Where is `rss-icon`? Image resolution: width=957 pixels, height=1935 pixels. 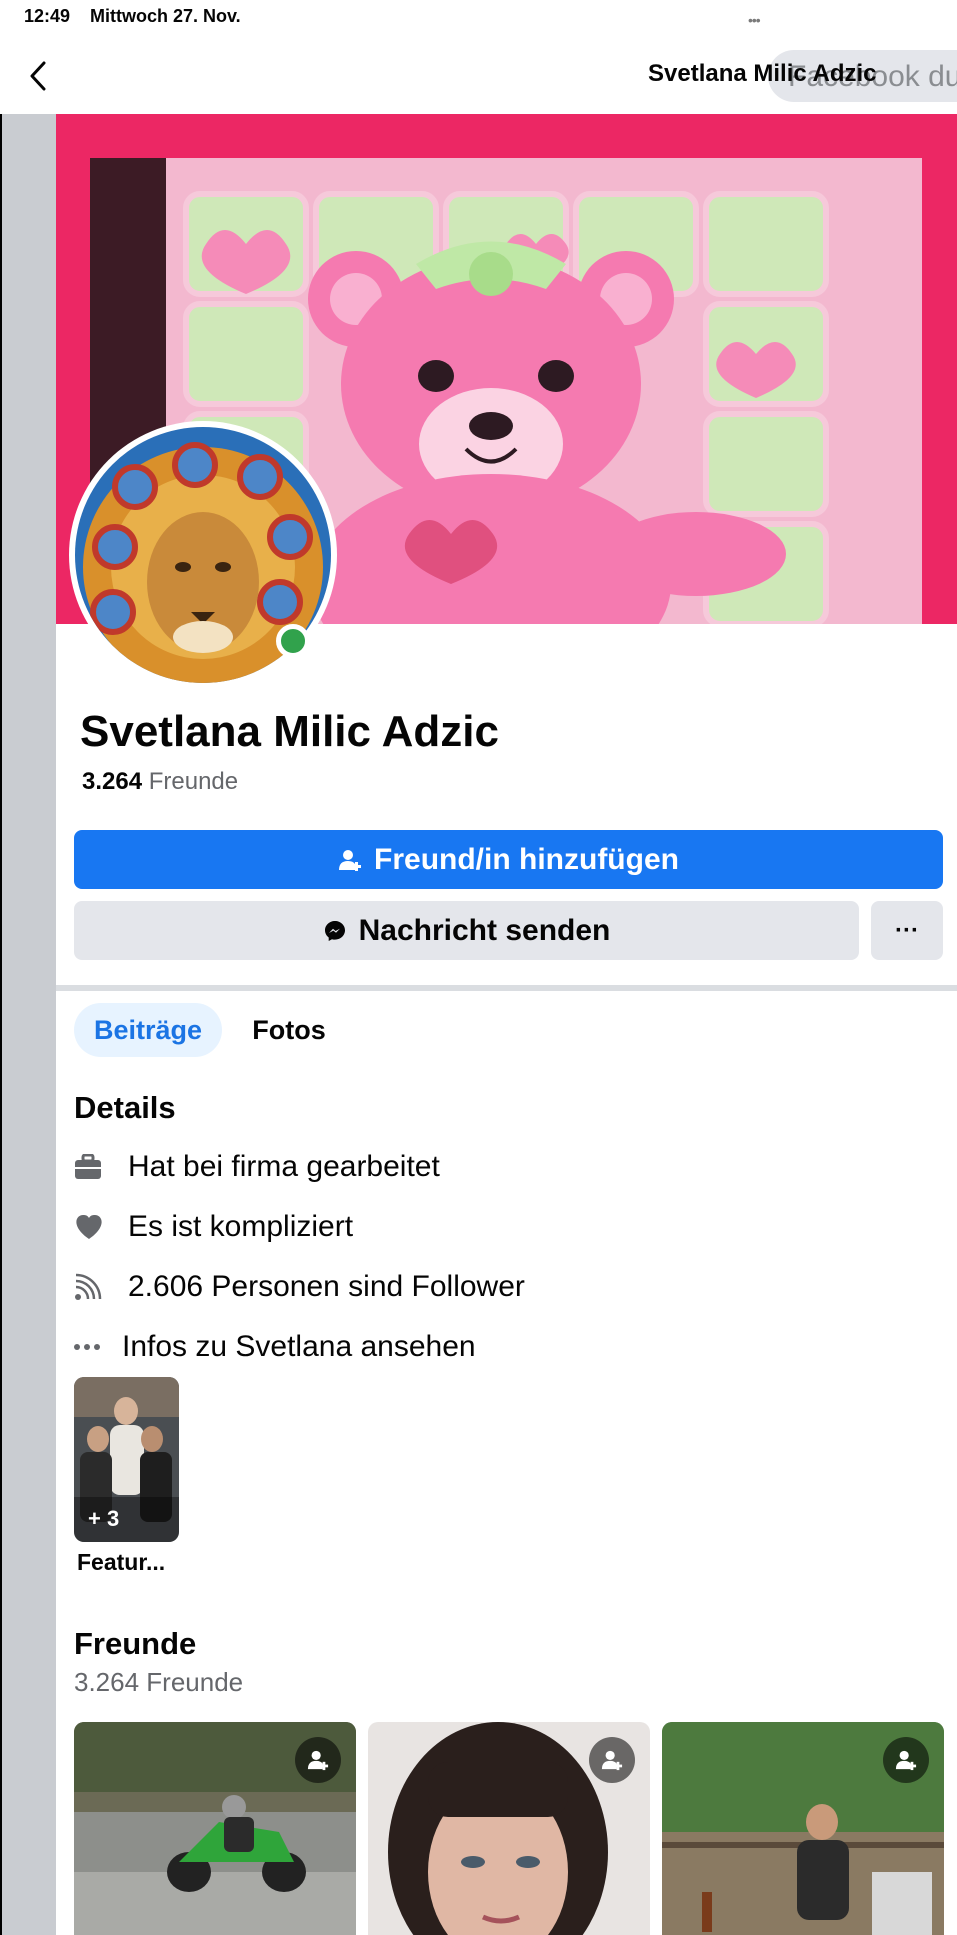
rss-icon is located at coordinates (94, 1287).